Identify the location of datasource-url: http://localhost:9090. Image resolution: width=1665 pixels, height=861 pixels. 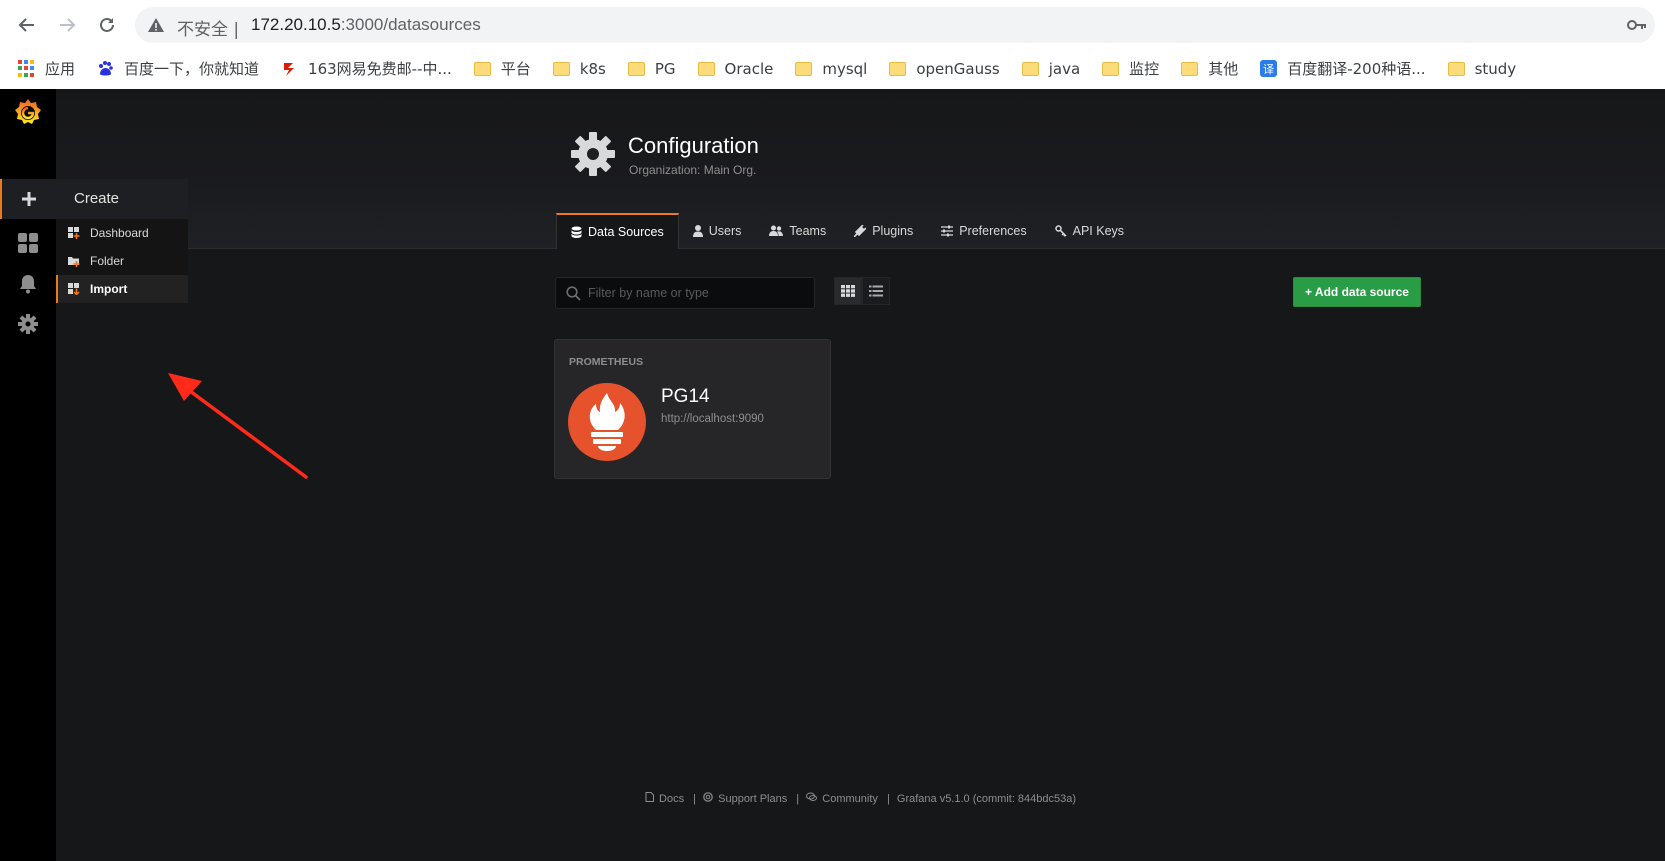
(712, 419).